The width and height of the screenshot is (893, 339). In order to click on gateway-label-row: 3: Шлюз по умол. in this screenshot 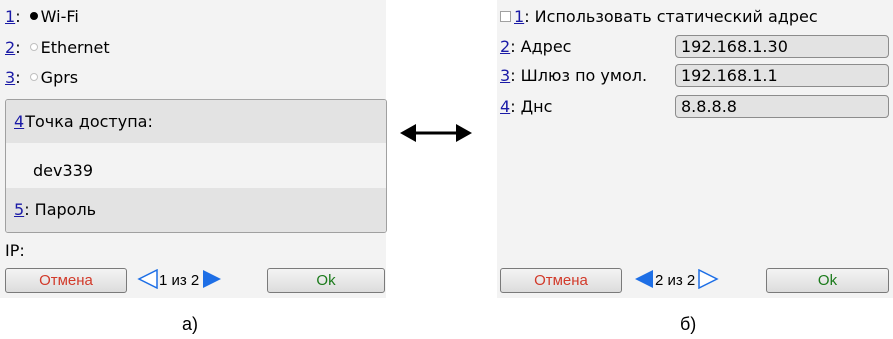, I will do `click(574, 75)`.